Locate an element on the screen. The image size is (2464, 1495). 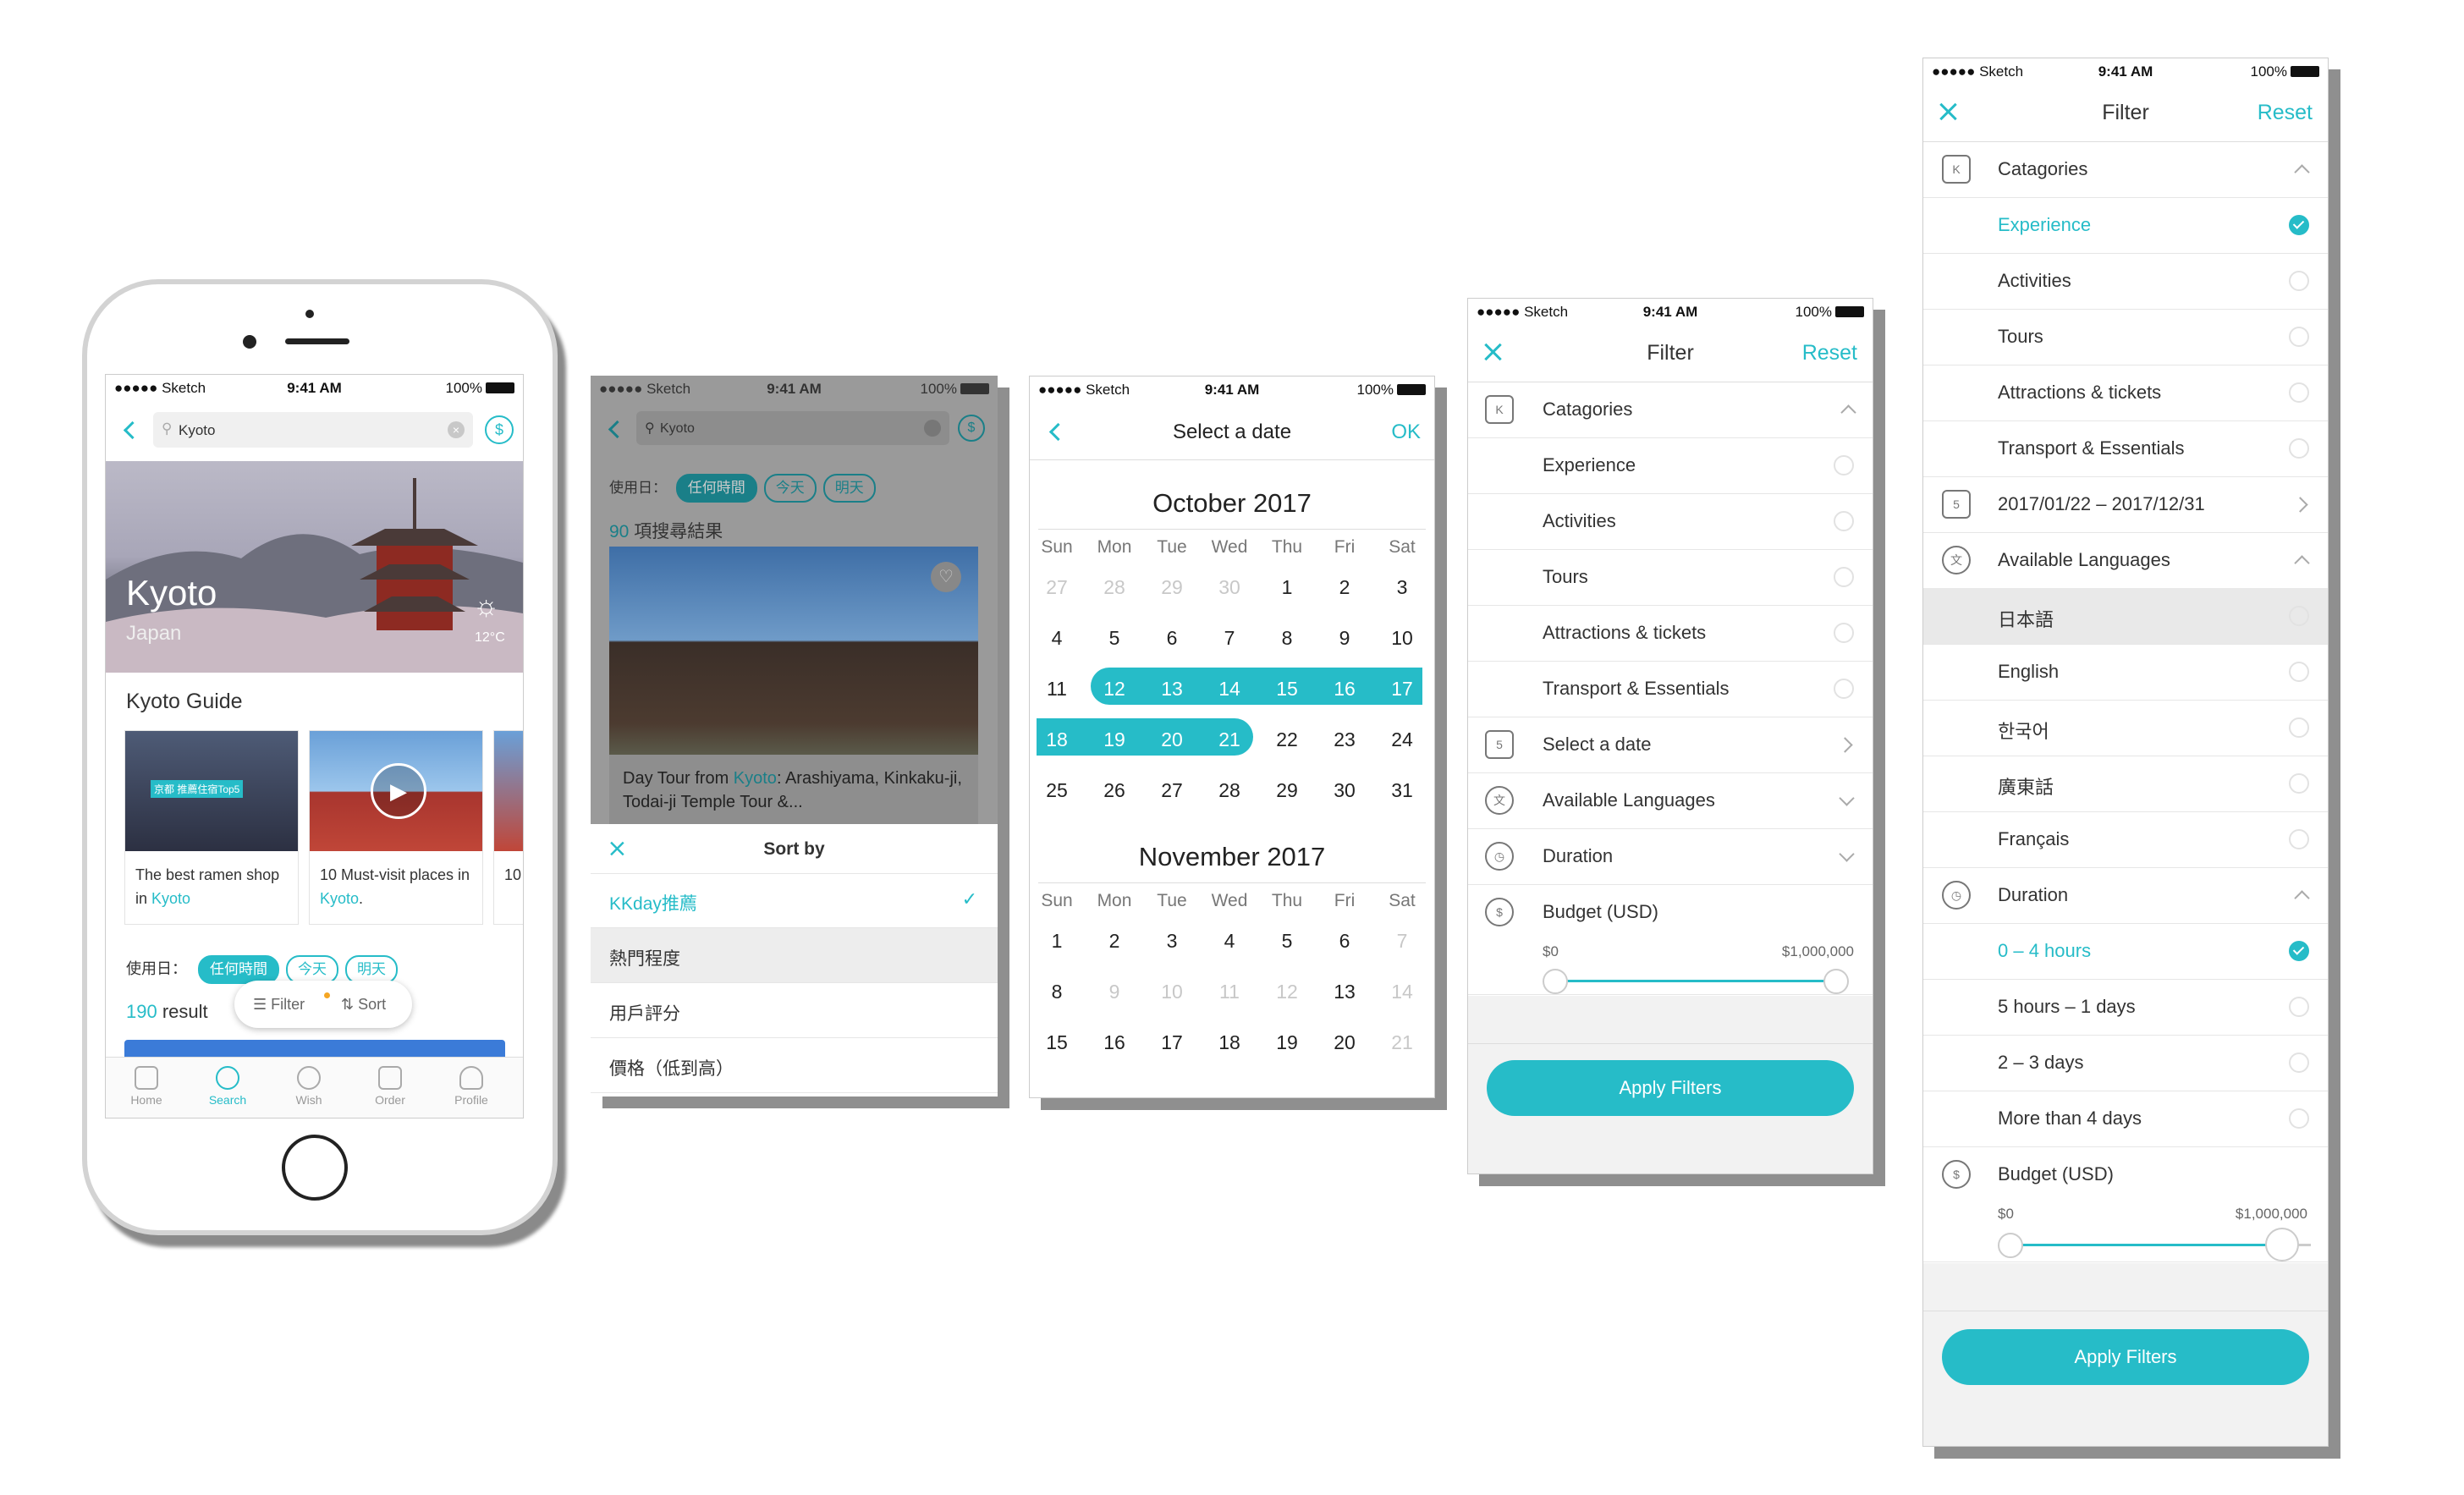
sort-option-price: 價格（低到高） is located at coordinates (794, 1065).